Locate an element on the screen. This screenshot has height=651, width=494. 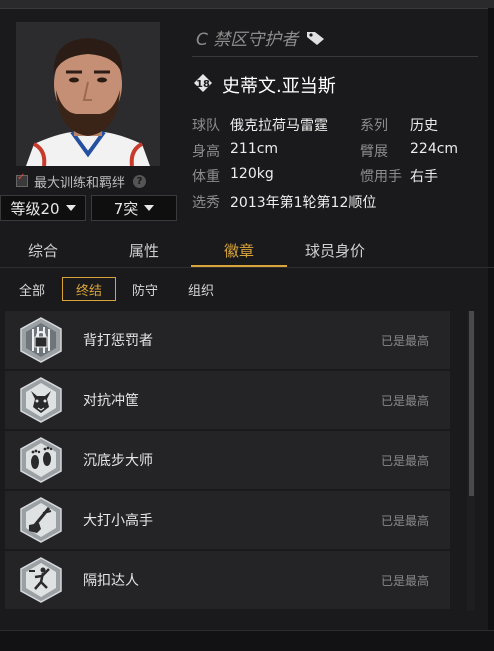
series-label: 系列 is located at coordinates (374, 126).